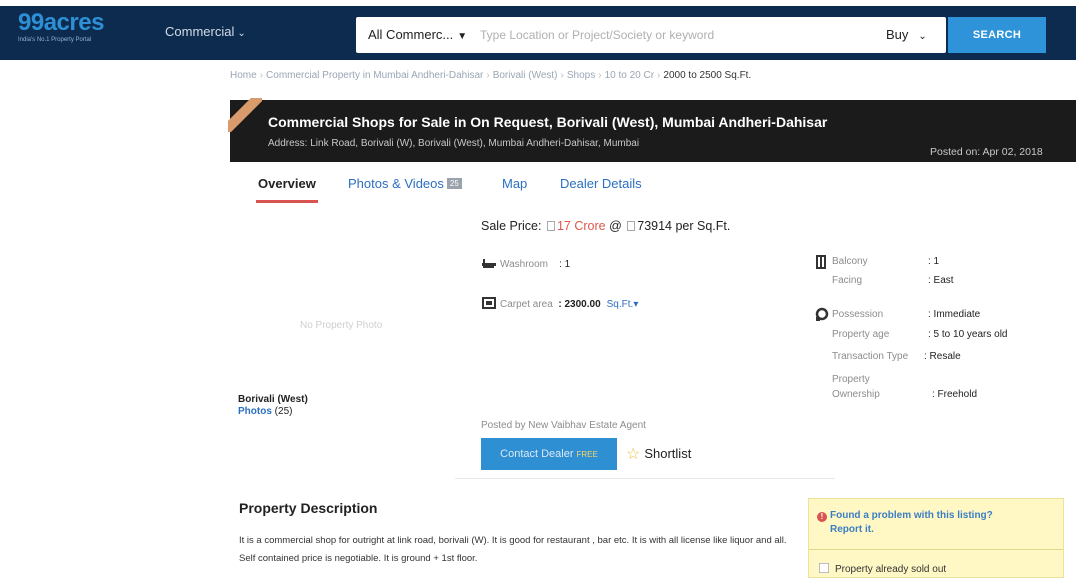 The image size is (1076, 578). I want to click on photos-link-row: Photos (25), so click(265, 411).